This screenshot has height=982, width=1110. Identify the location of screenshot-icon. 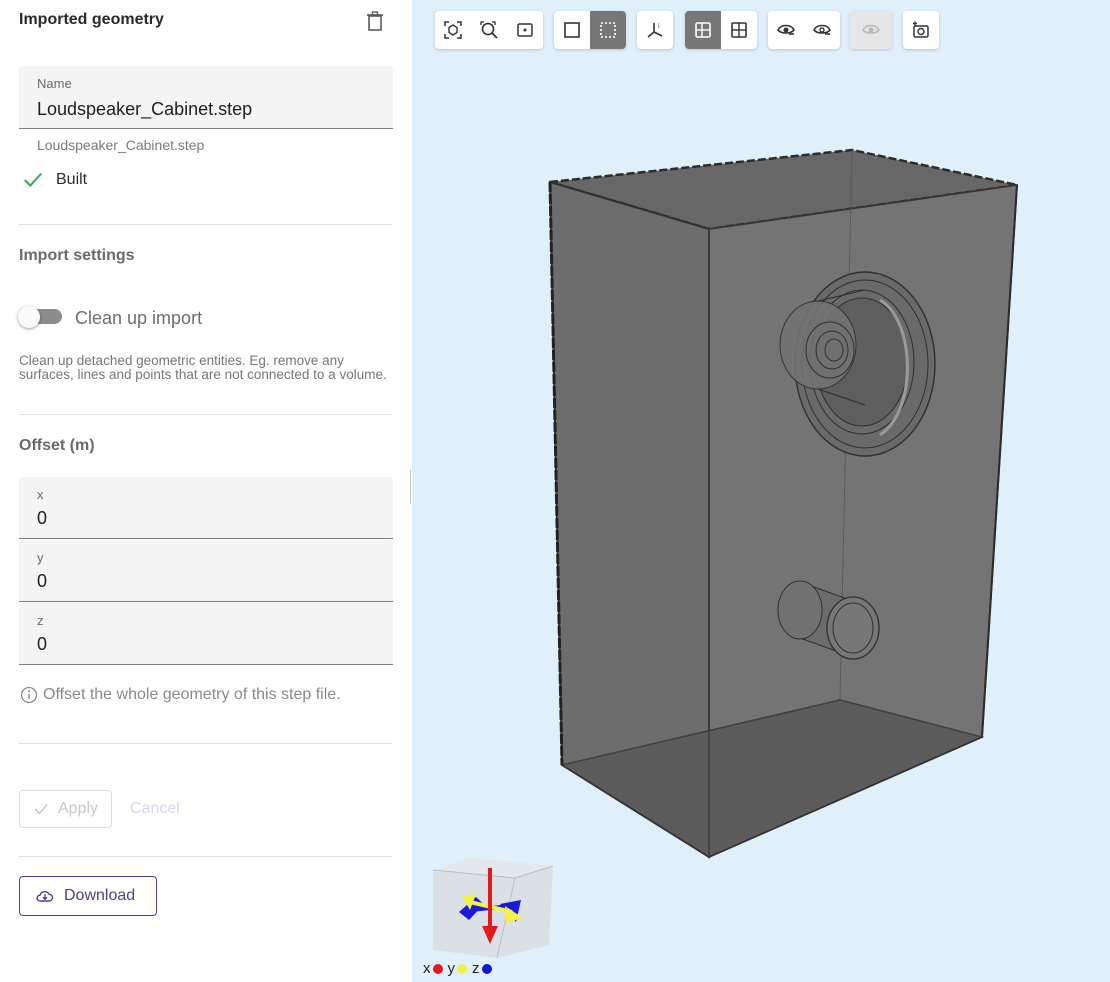
(921, 30).